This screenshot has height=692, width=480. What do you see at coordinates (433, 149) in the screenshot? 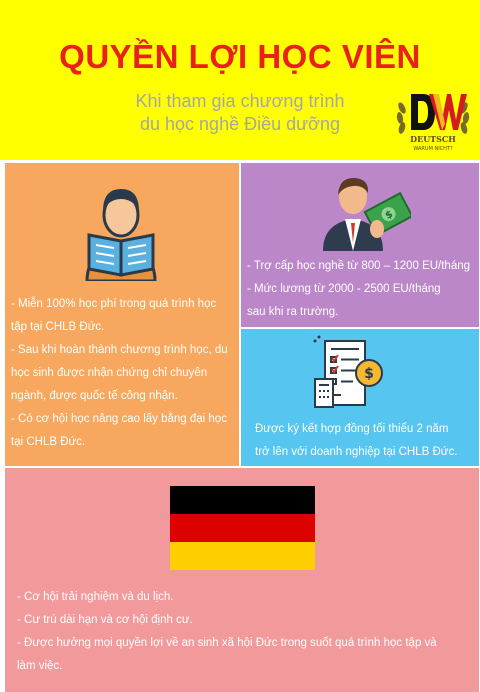
I see `logo-tagline: WARUM NICHT?` at bounding box center [433, 149].